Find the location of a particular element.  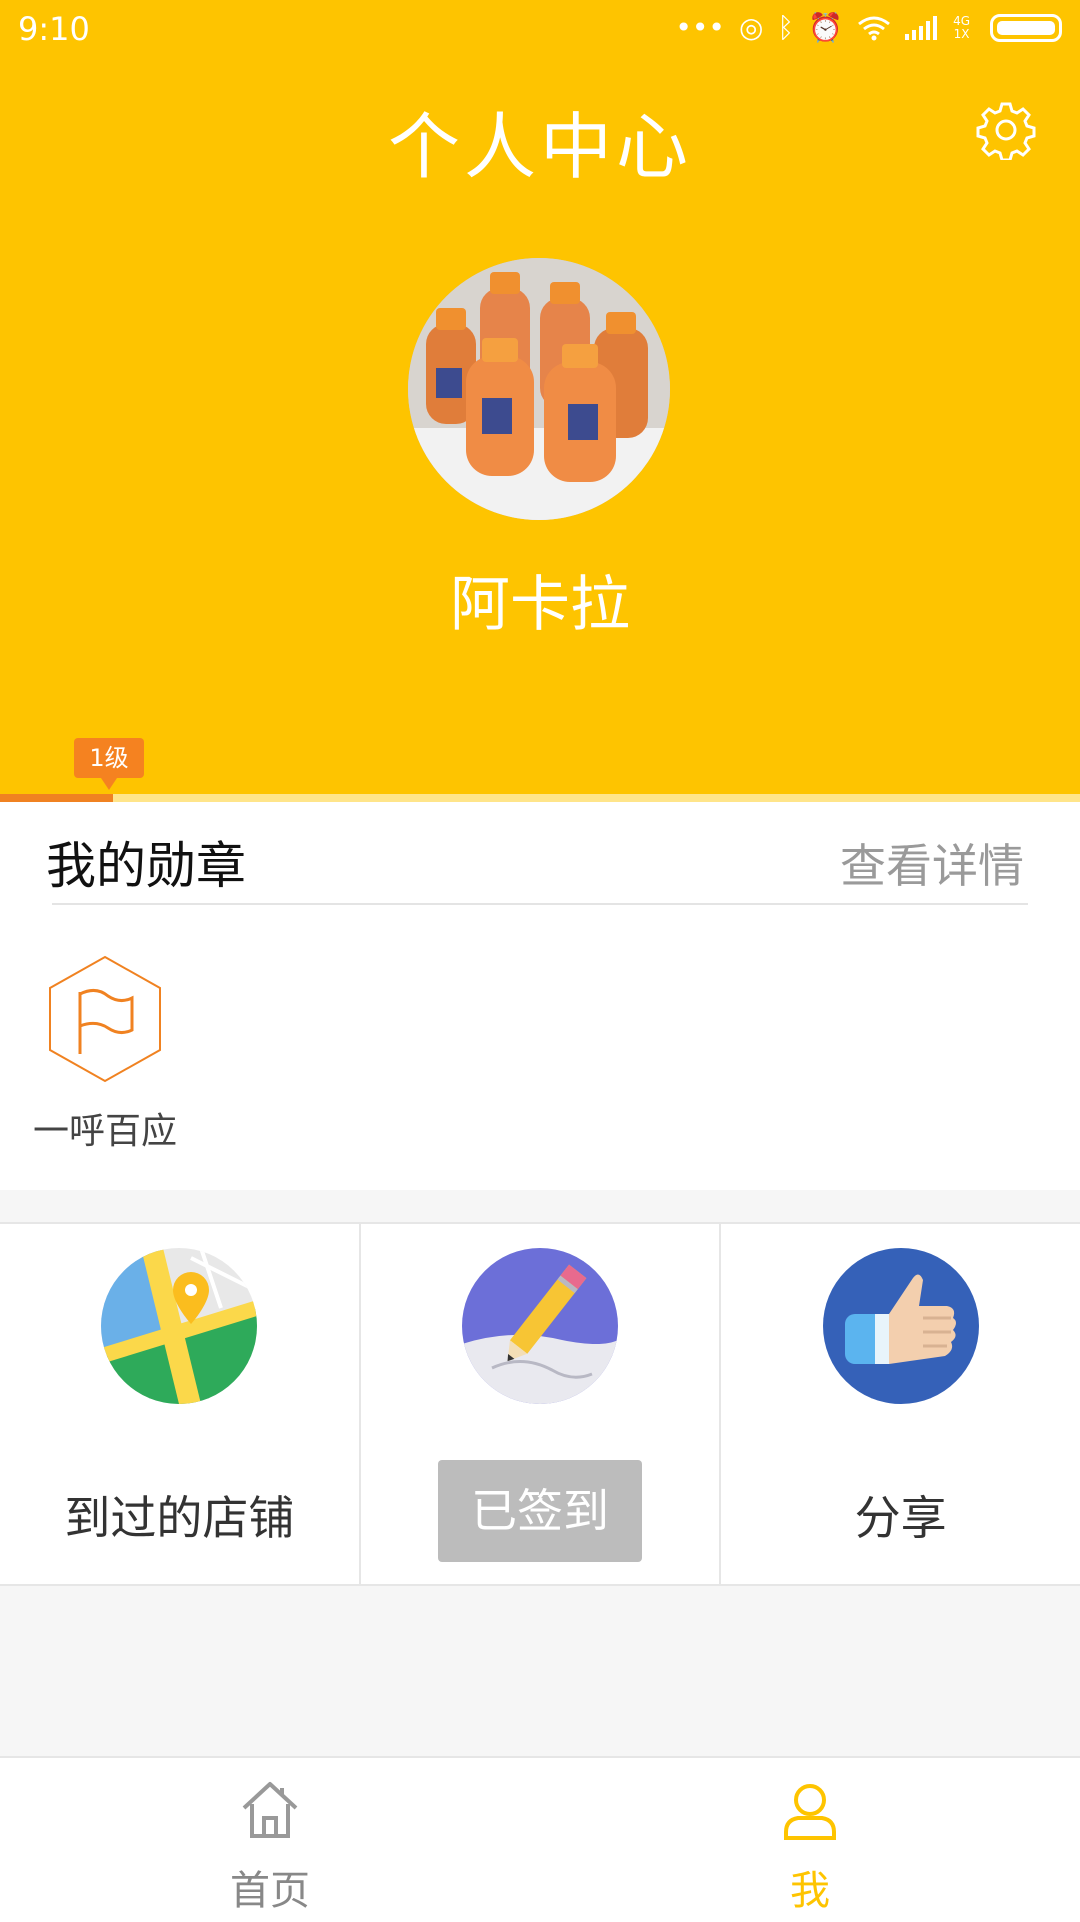

network-type: 4G 1X is located at coordinates (961, 27).